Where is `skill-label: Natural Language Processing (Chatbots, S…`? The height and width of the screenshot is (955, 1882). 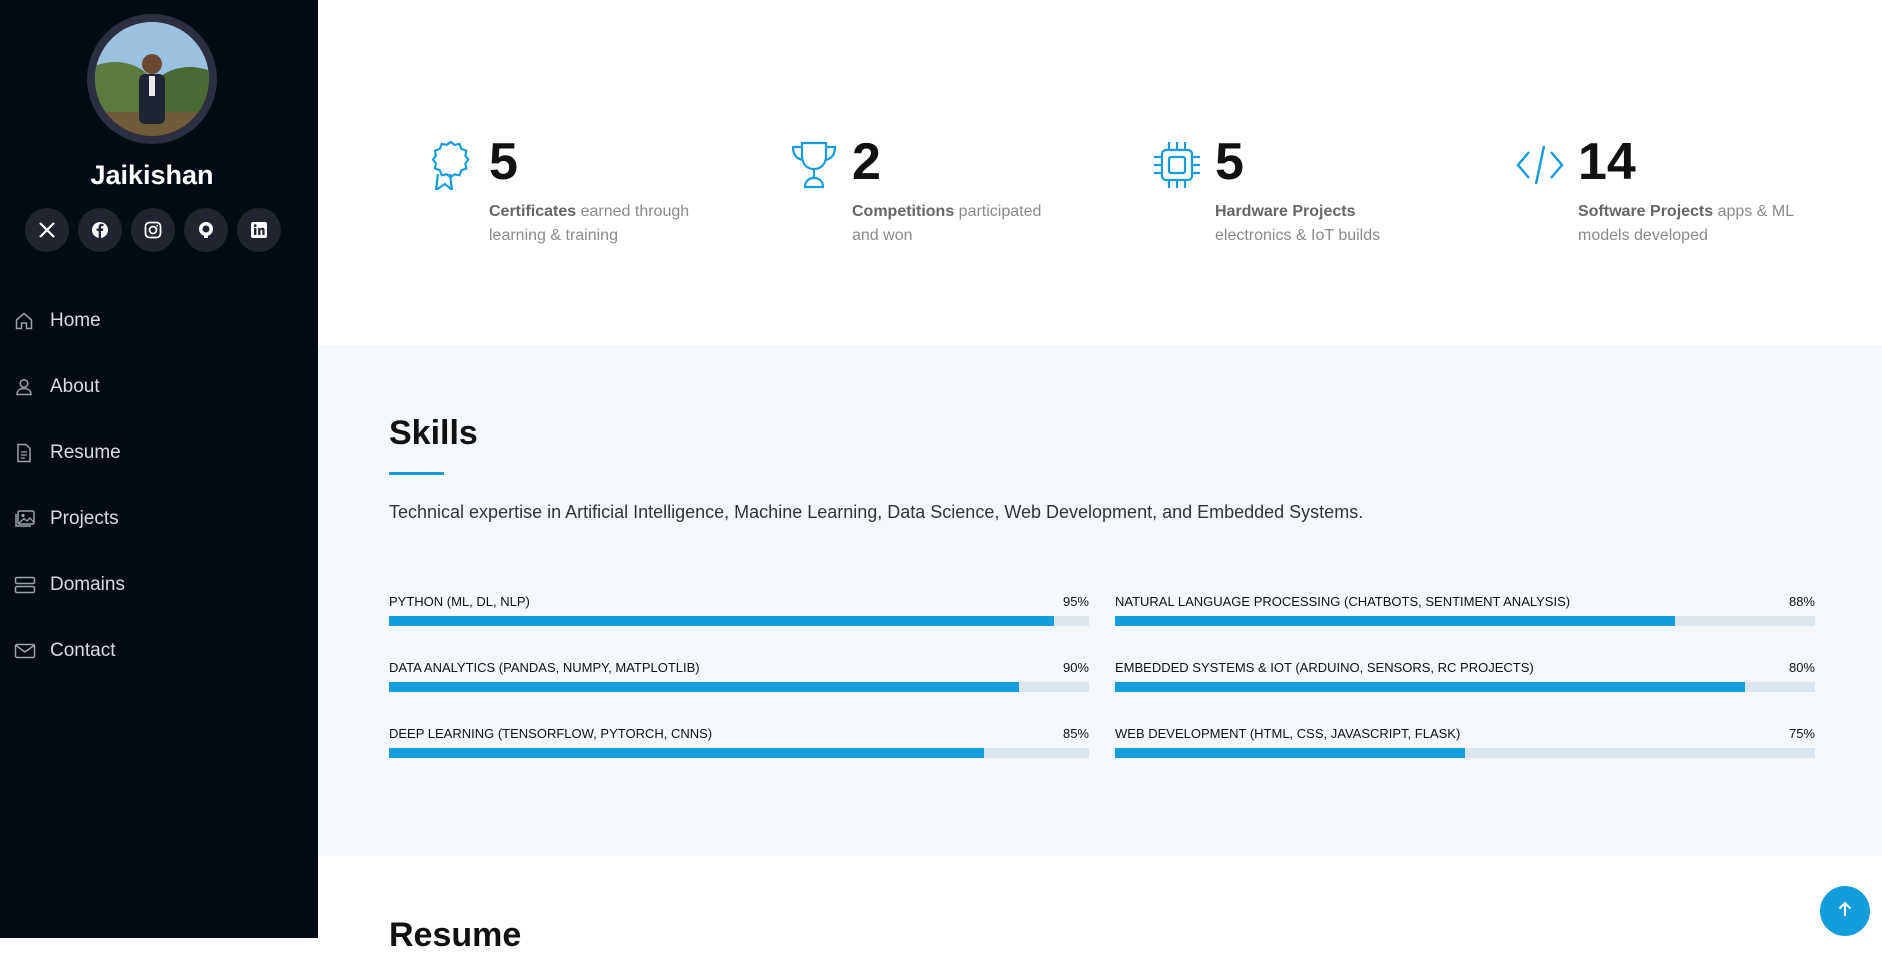 skill-label: Natural Language Processing (Chatbots, S… is located at coordinates (1343, 601).